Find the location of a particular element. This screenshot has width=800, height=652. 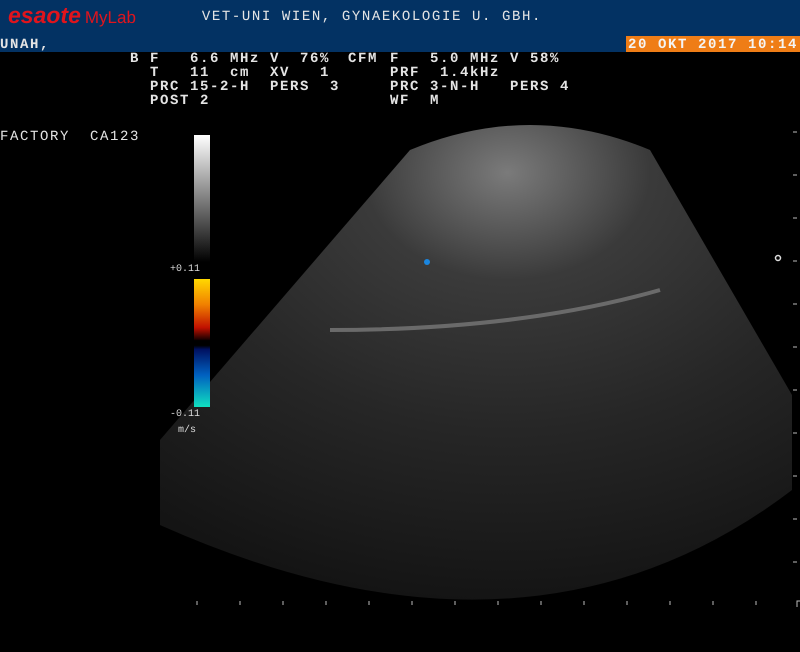

scale-max-label: +0.11 is located at coordinates (185, 270).